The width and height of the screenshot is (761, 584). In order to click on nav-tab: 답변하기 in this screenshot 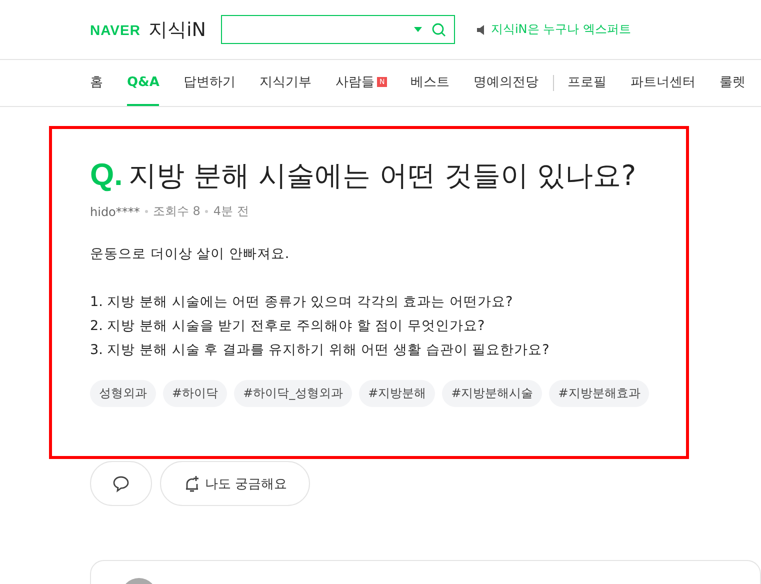, I will do `click(209, 83)`.